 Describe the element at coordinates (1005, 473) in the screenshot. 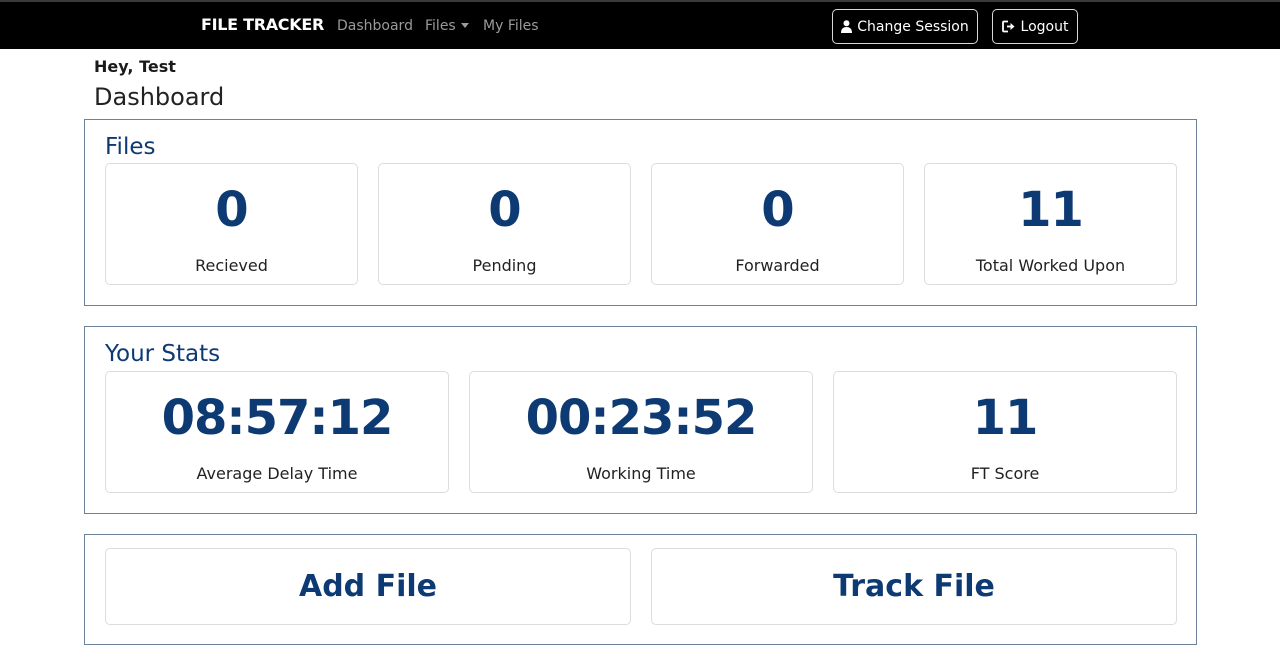

I see `ft-score-label: FT Score` at that location.